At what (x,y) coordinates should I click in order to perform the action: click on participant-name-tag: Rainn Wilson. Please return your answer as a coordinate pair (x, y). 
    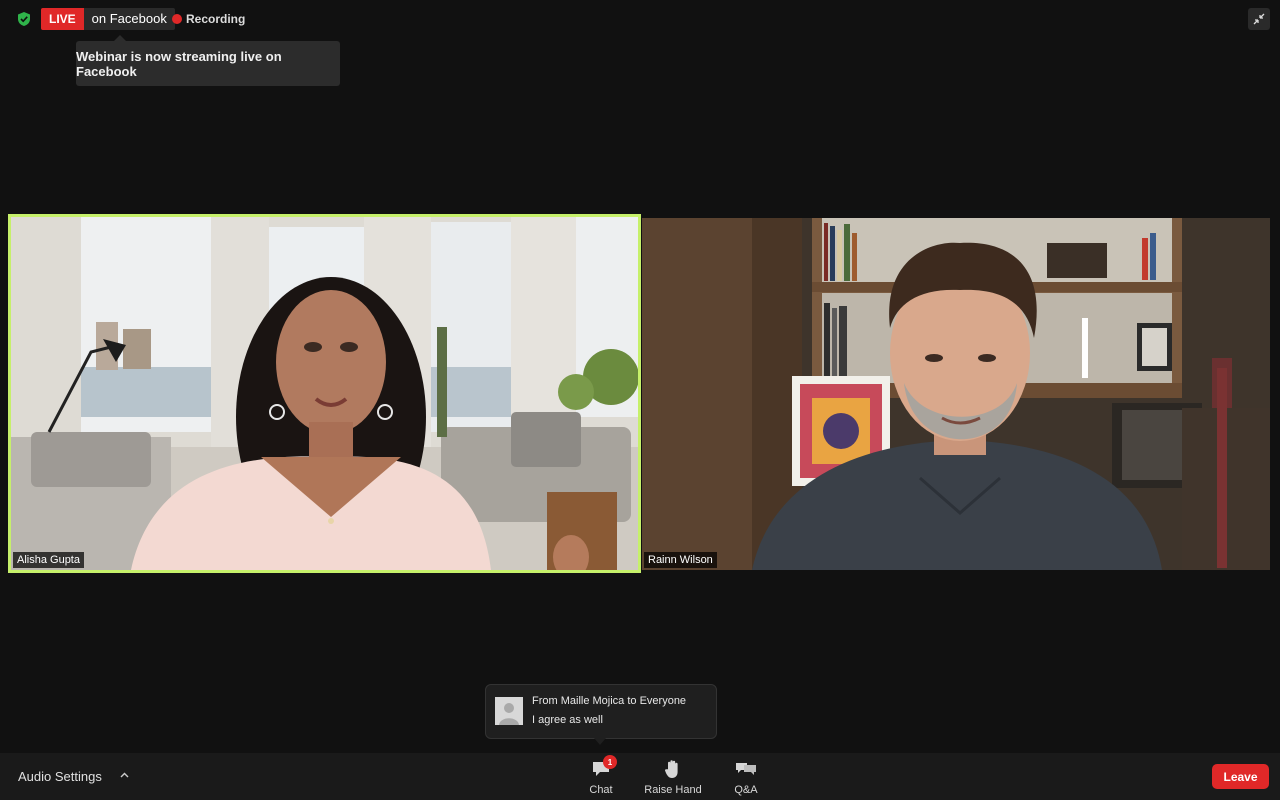
    Looking at the image, I should click on (680, 560).